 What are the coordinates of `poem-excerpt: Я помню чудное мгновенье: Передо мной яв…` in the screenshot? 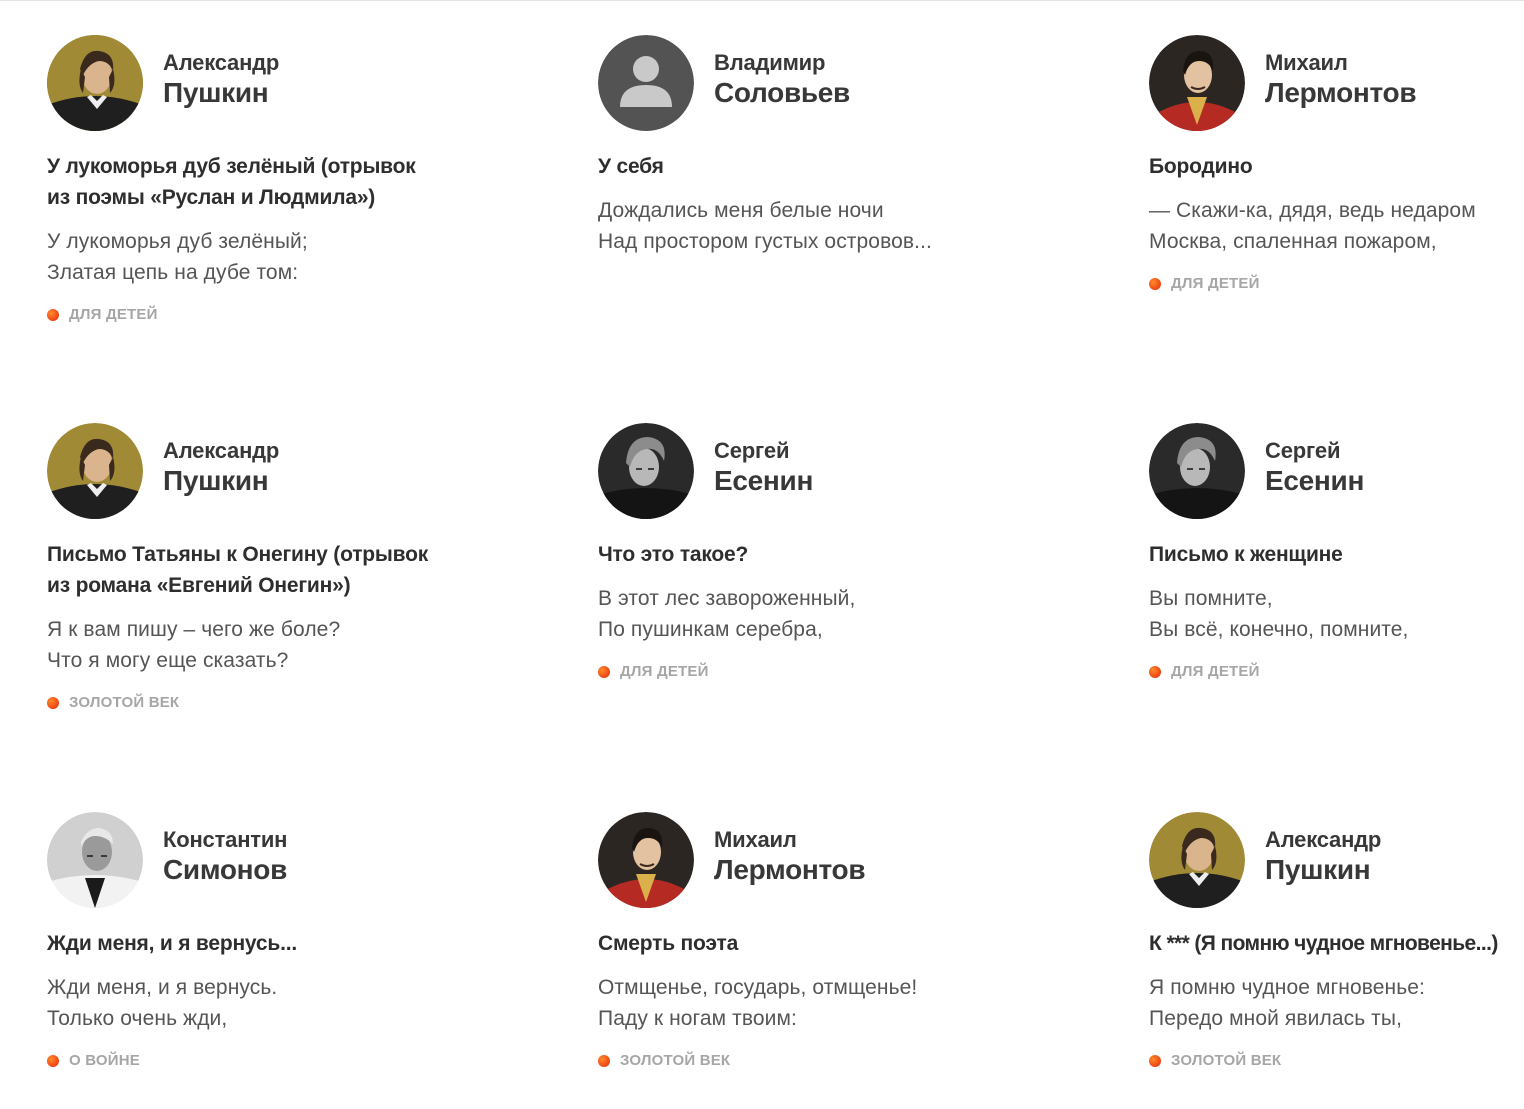 It's located at (1335, 1003).